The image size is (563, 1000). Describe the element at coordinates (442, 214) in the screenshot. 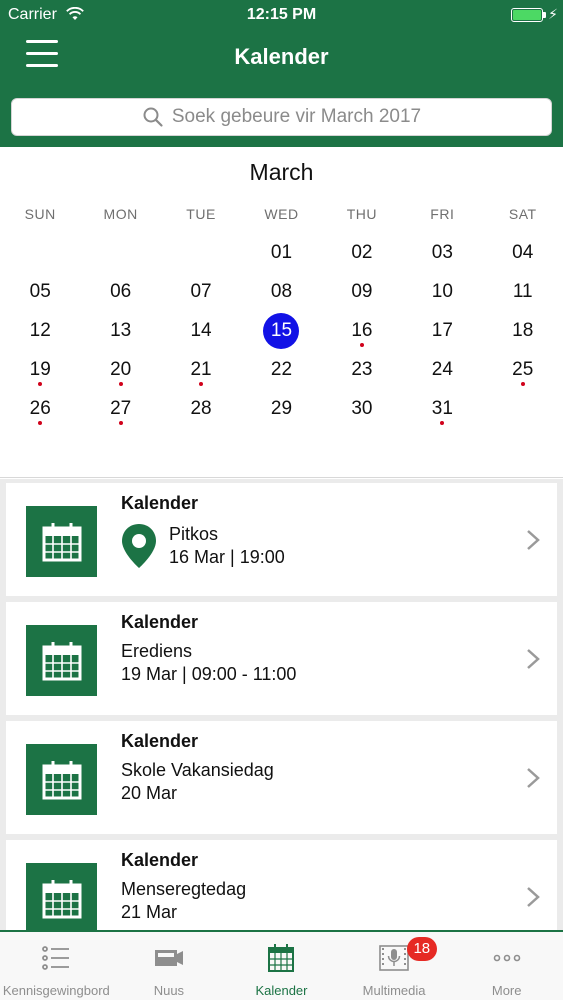

I see `weekday-label: FRI` at that location.